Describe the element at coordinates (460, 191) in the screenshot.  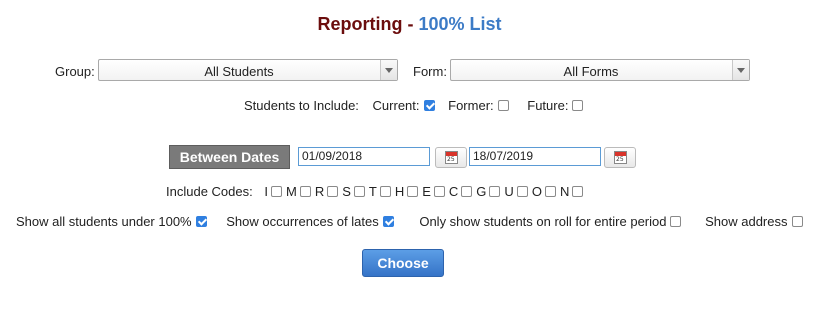
I see `include-code-c: C` at that location.